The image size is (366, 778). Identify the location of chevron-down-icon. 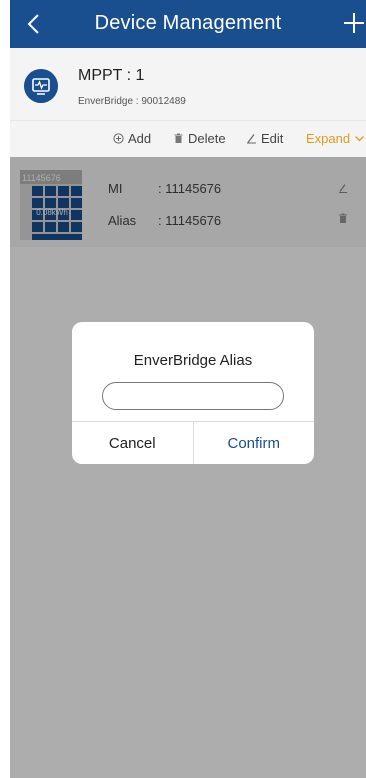
(360, 139).